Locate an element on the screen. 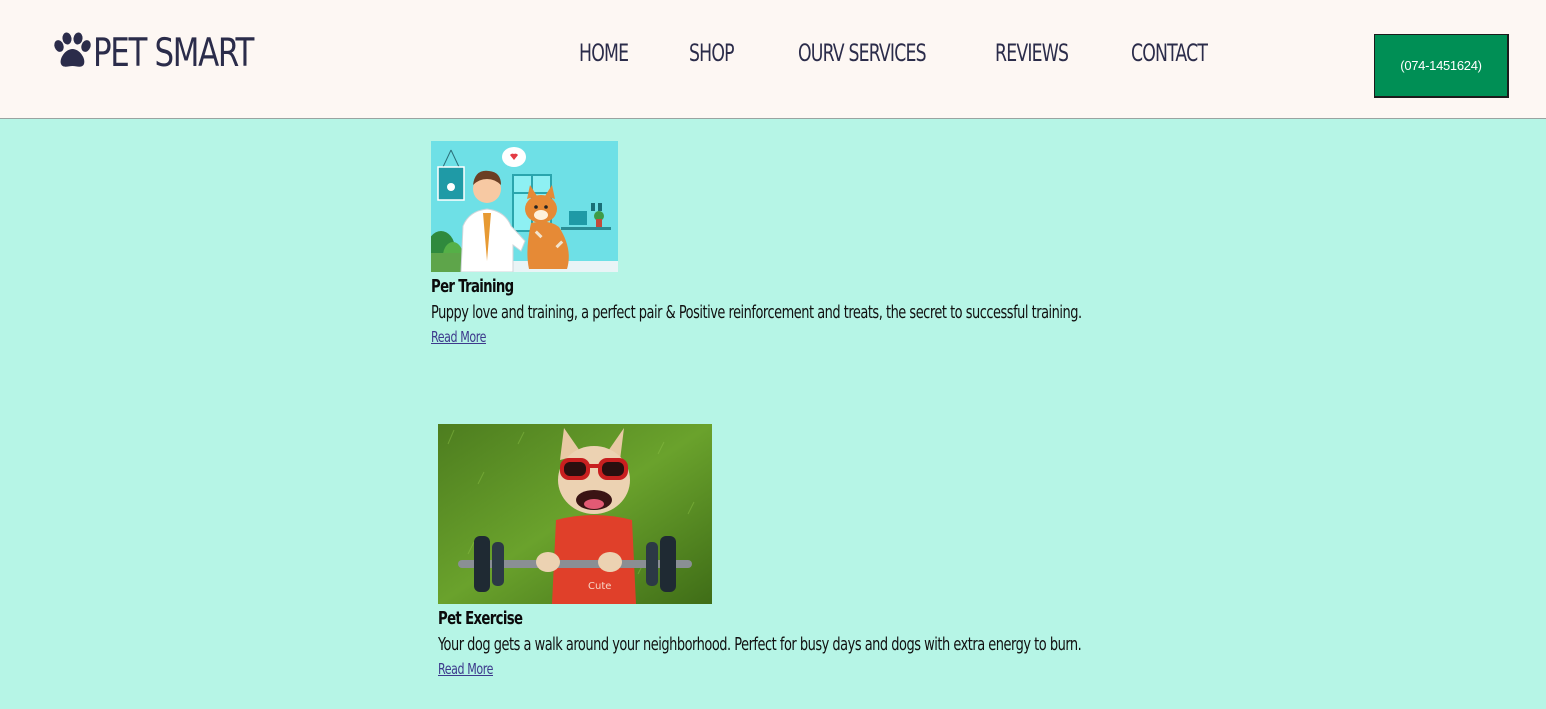 This screenshot has width=1546, height=709. logo-text: PET SMART is located at coordinates (173, 53).